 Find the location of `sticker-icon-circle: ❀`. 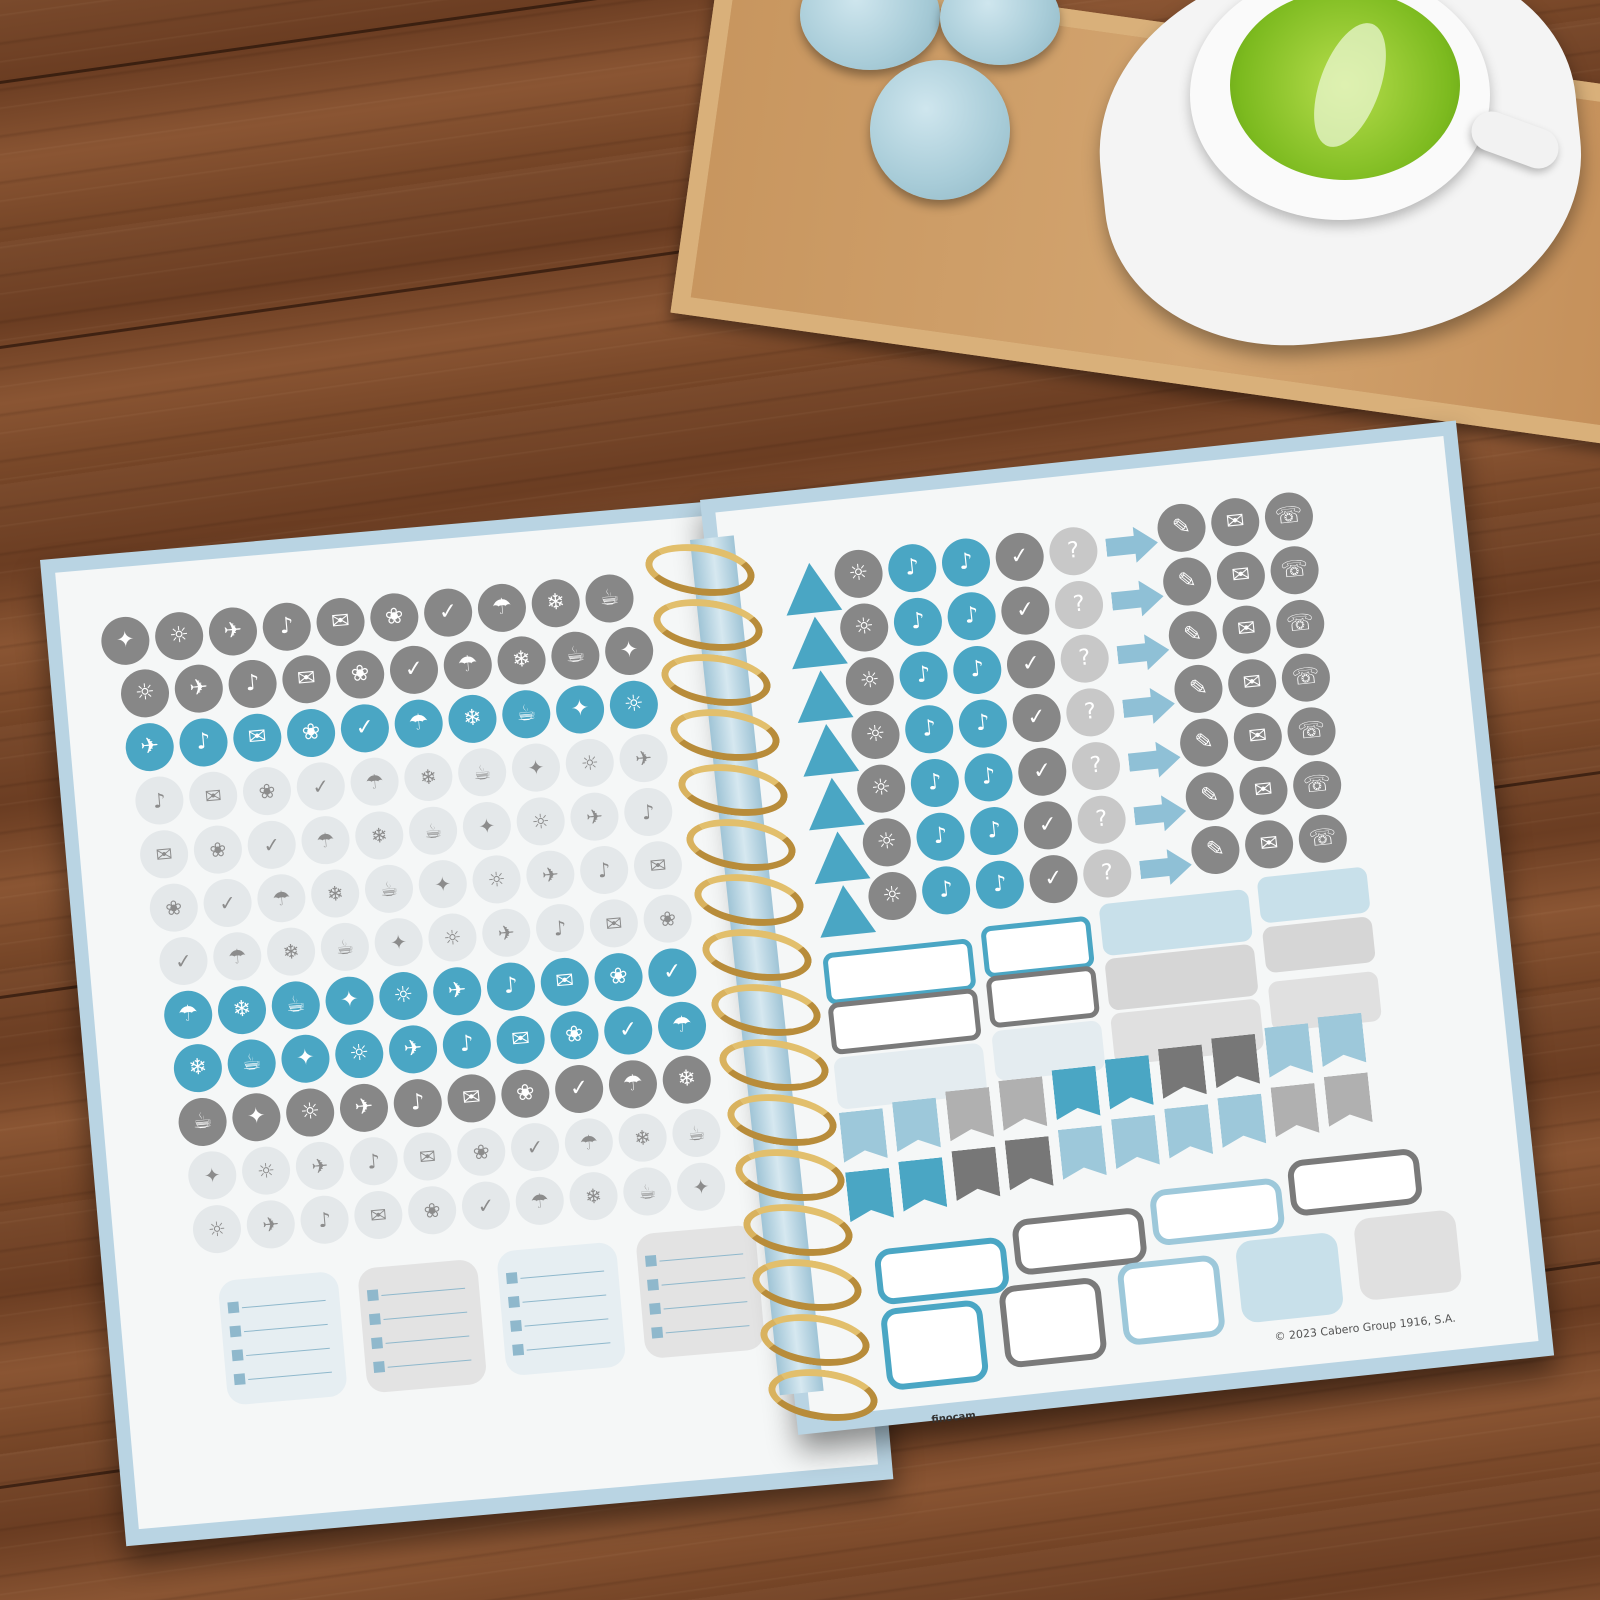

sticker-icon-circle: ❀ is located at coordinates (394, 617).